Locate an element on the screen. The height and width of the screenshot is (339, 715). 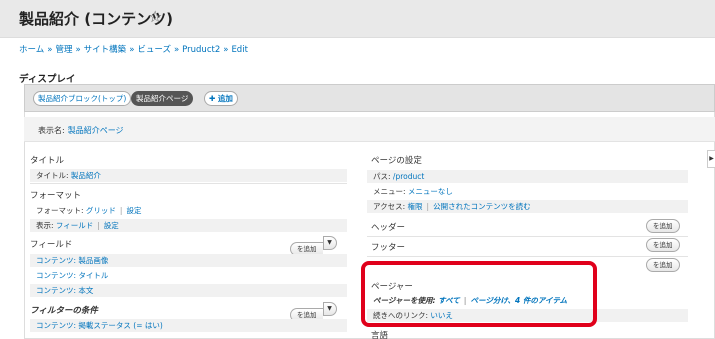
title-bar: 製品紹介 (コンテンツ) ☆ is located at coordinates (357, 19).